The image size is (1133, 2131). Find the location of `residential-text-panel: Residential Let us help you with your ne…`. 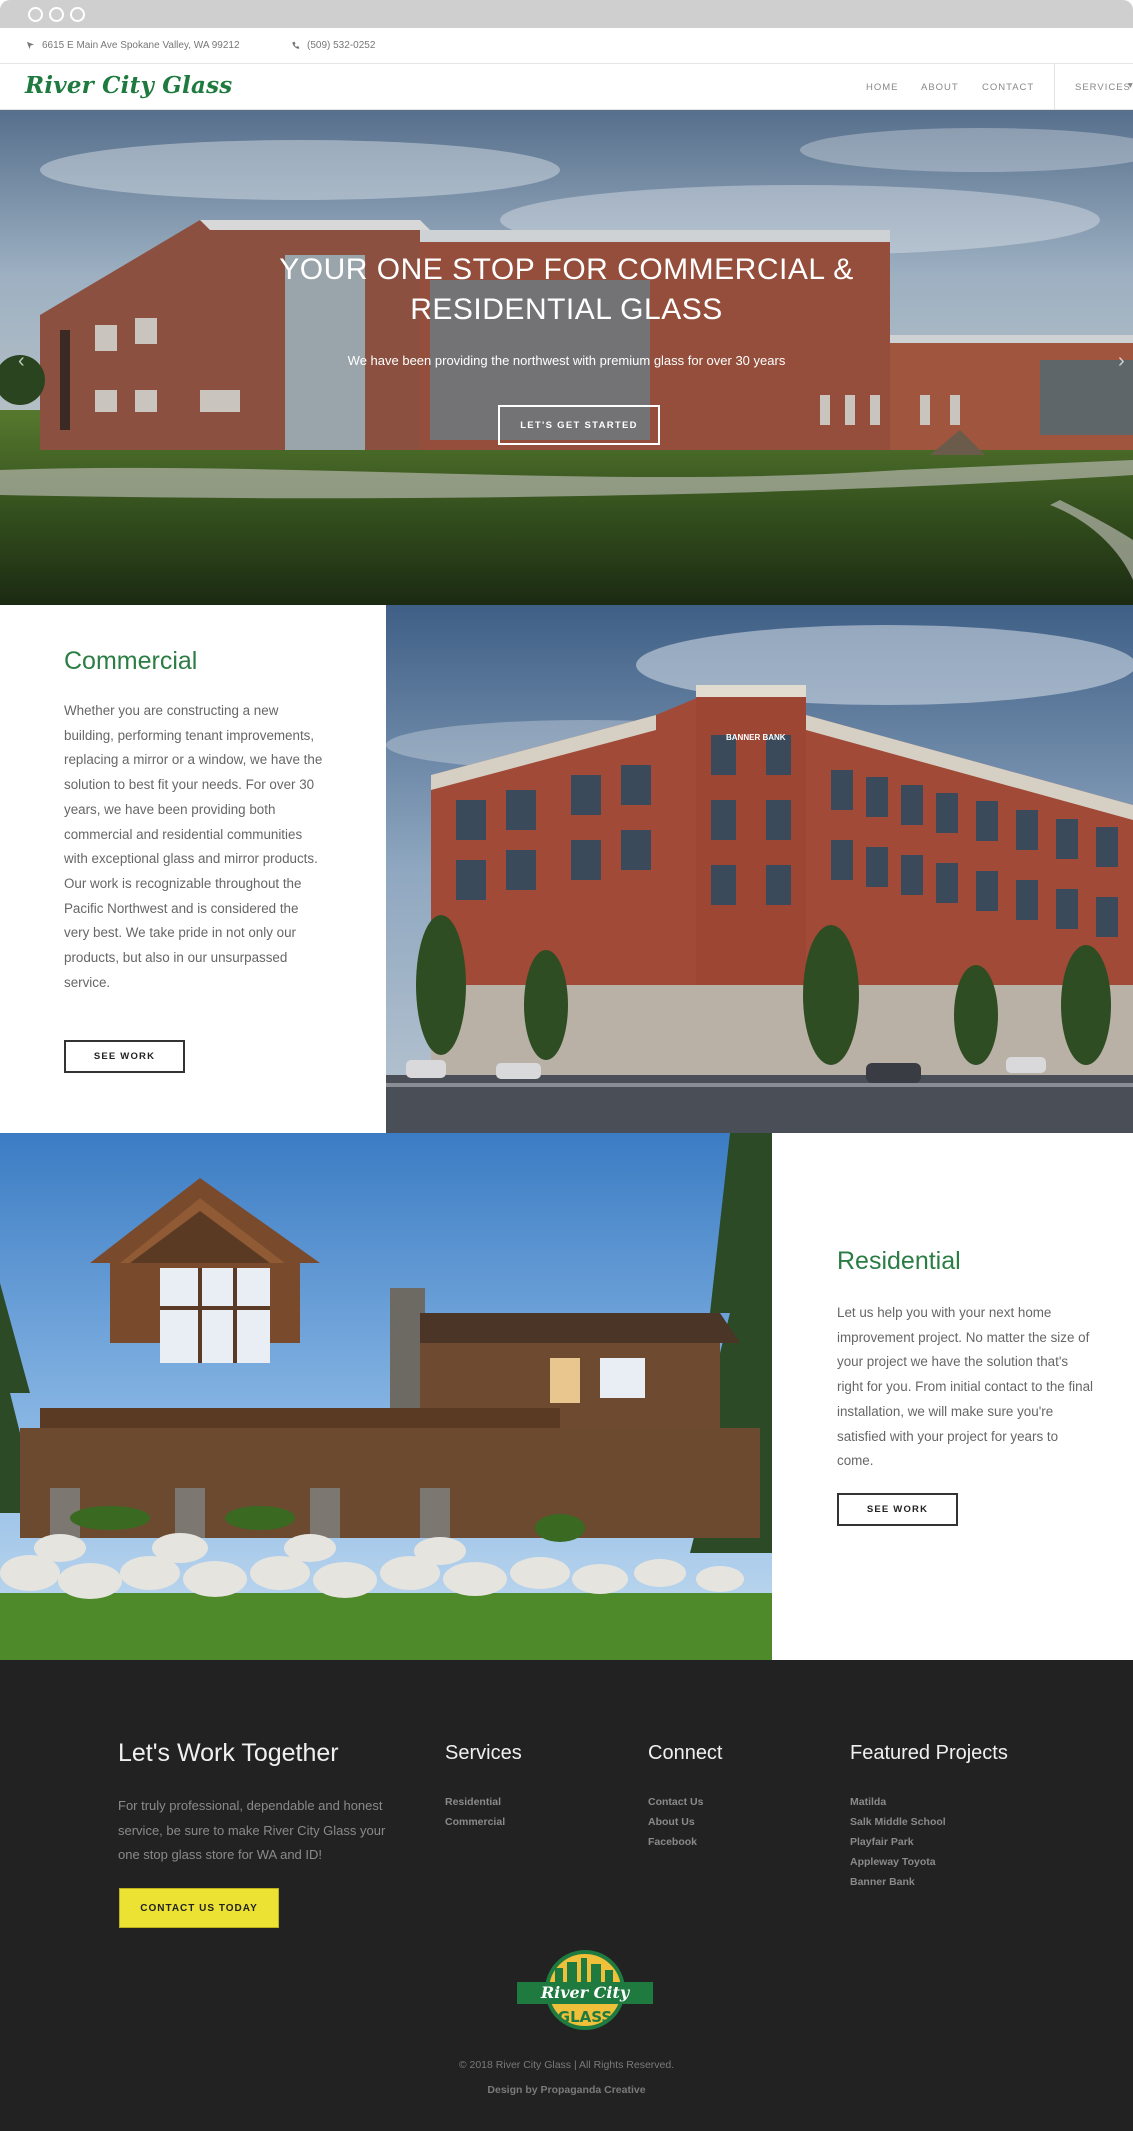

residential-text-panel: Residential Let us help you with your ne… is located at coordinates (952, 1397).